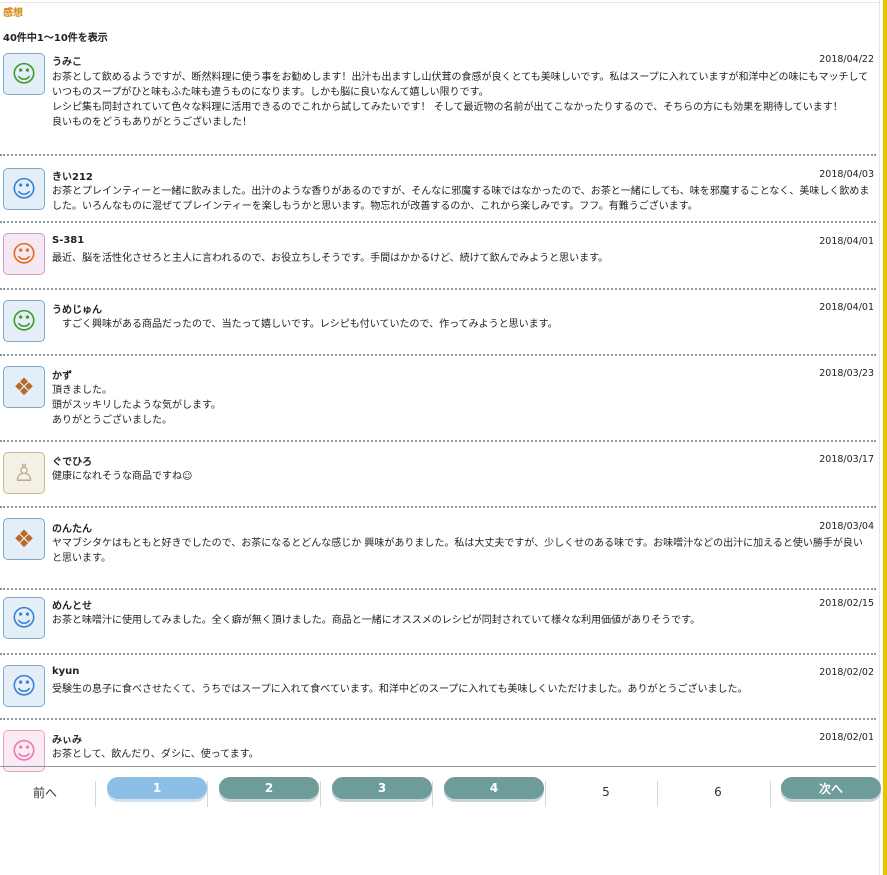 The height and width of the screenshot is (875, 887). What do you see at coordinates (846, 737) in the screenshot?
I see `review-date: 2018/02/01` at bounding box center [846, 737].